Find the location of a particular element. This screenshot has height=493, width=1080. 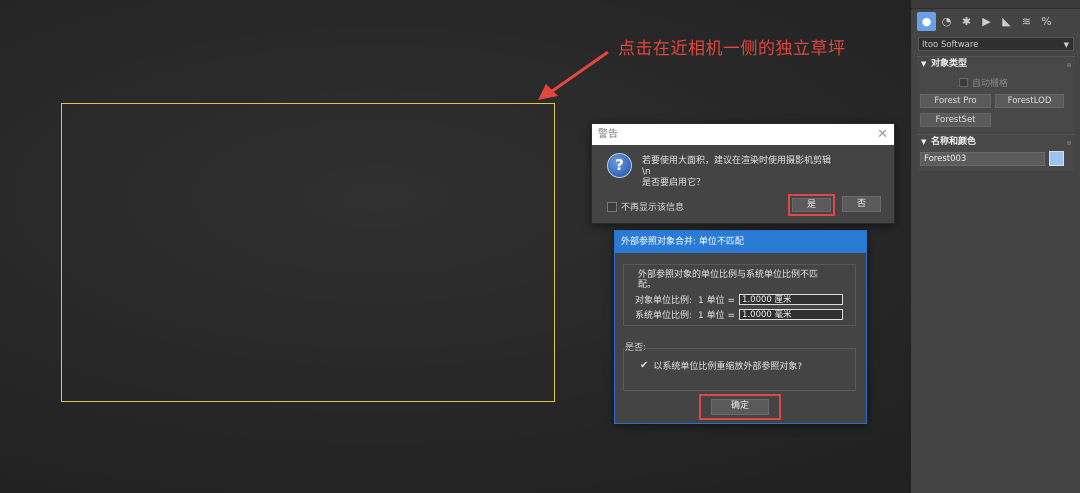

geometry-icon: ● is located at coordinates (926, 21).